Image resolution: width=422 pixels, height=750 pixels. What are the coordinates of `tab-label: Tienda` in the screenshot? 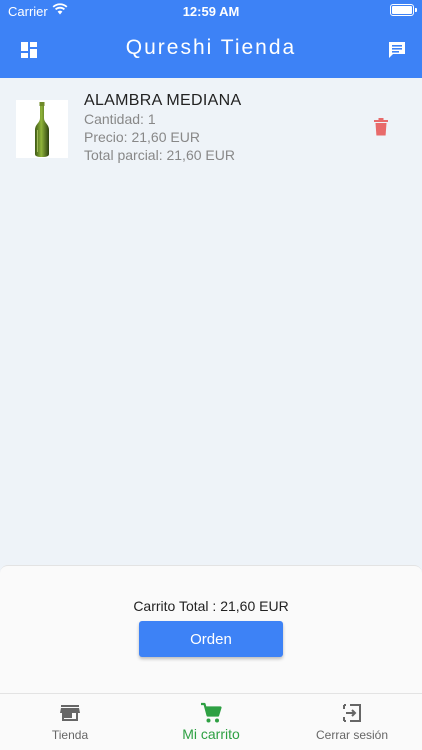 It's located at (70, 735).